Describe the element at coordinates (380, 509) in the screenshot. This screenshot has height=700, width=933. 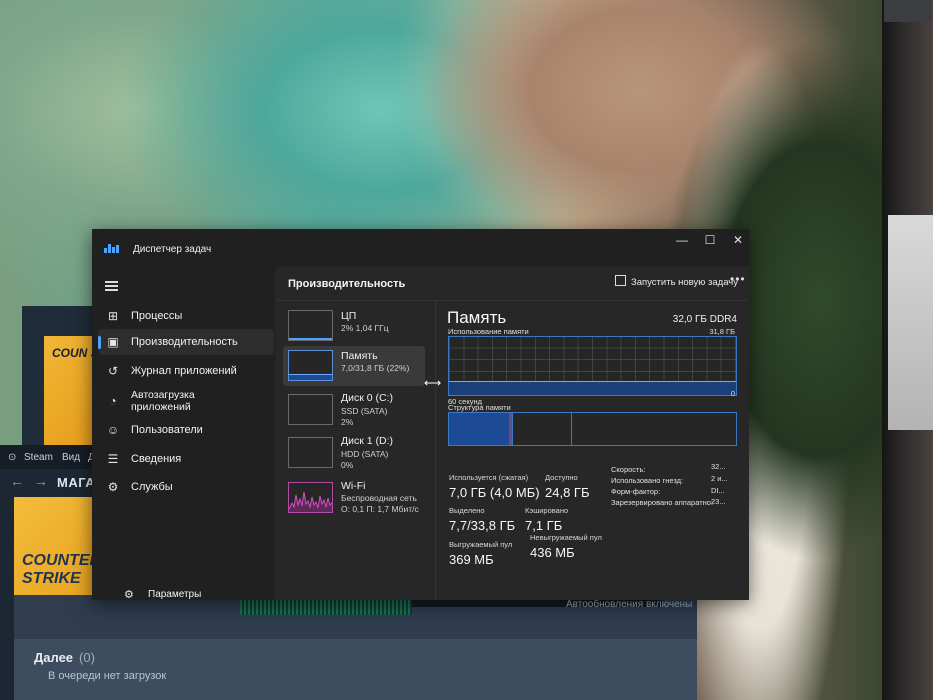
I see `device-status: О: 0,1 П: 1,7 Мбит/с` at that location.